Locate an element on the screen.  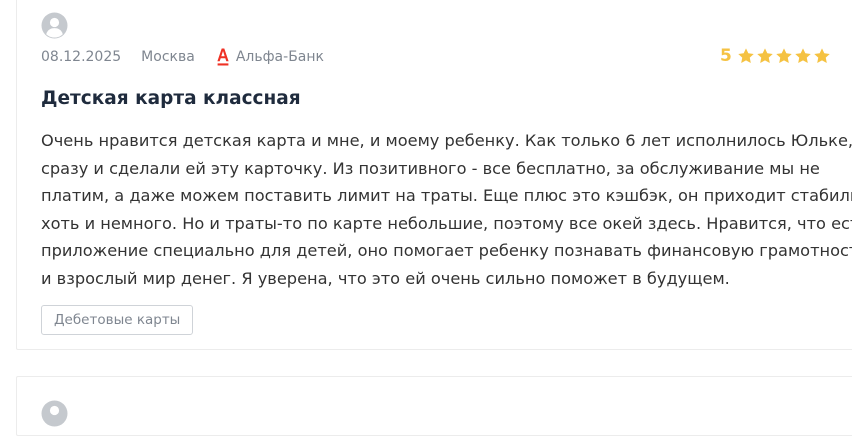
tag-debit-cards: Дебетовые карты is located at coordinates (117, 320).